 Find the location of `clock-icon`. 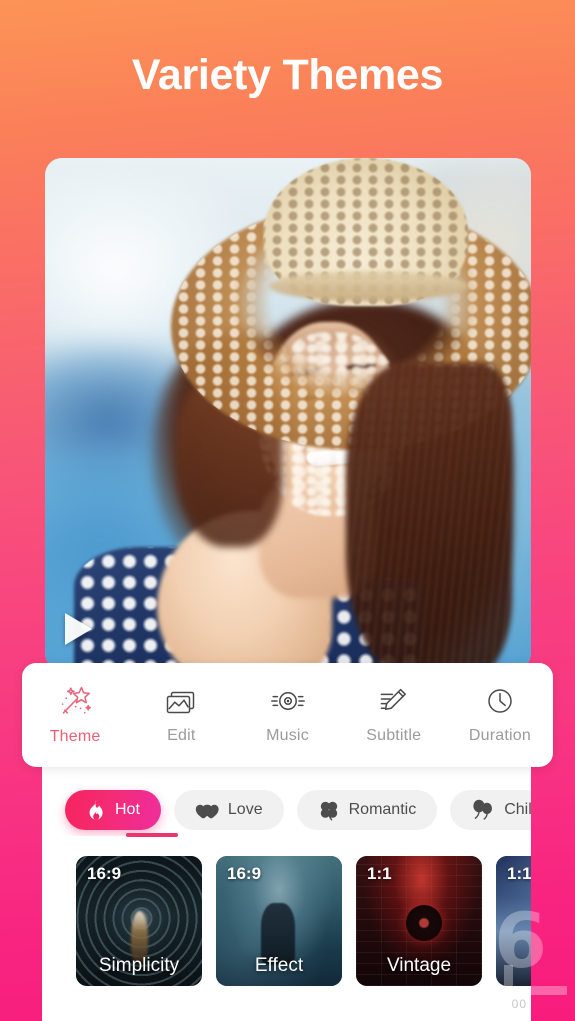

clock-icon is located at coordinates (500, 701).